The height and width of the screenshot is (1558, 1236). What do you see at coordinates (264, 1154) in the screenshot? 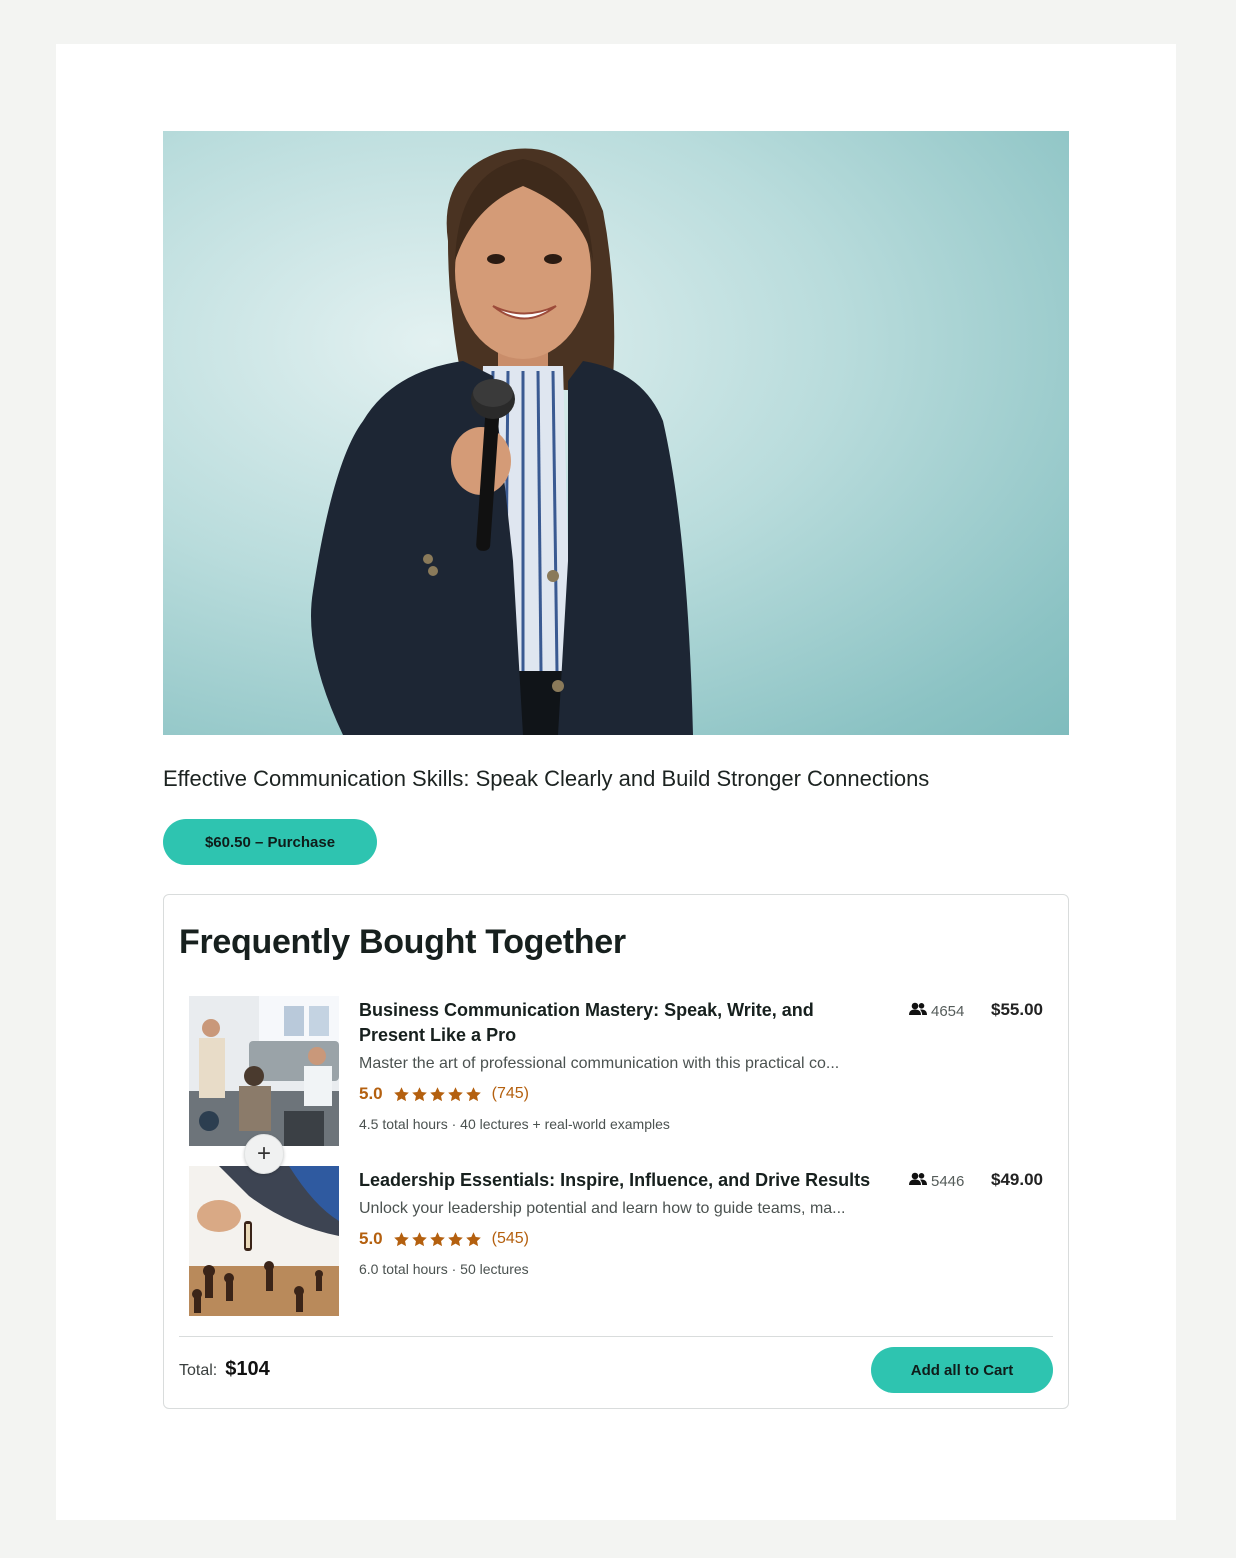
I see `plus-icon: +` at bounding box center [264, 1154].